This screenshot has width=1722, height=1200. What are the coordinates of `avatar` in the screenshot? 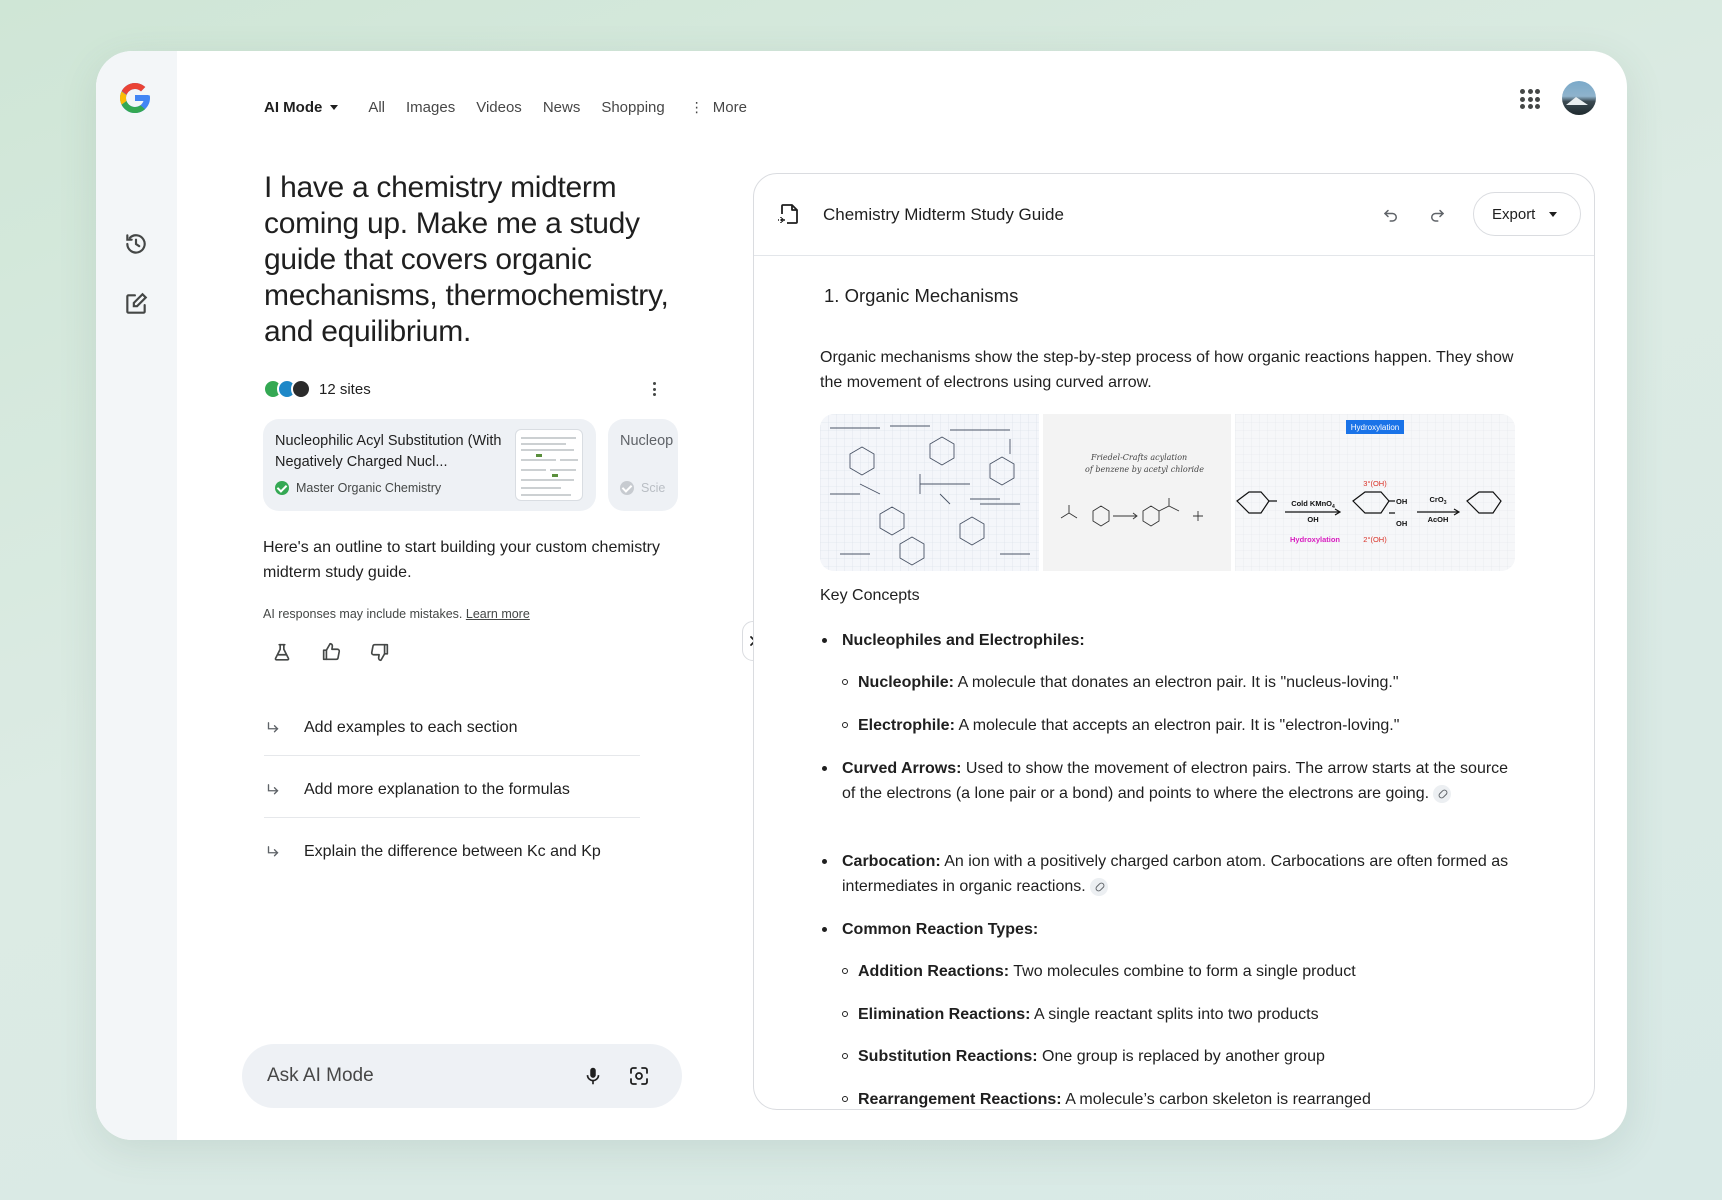 It's located at (1579, 98).